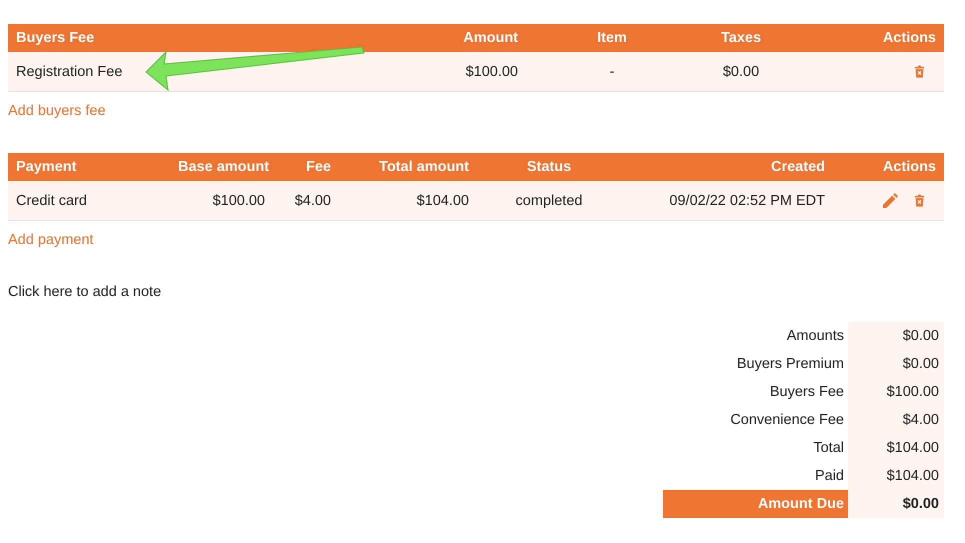 Image resolution: width=965 pixels, height=543 pixels. Describe the element at coordinates (408, 167) in the screenshot. I see `column-header: Total amount` at that location.